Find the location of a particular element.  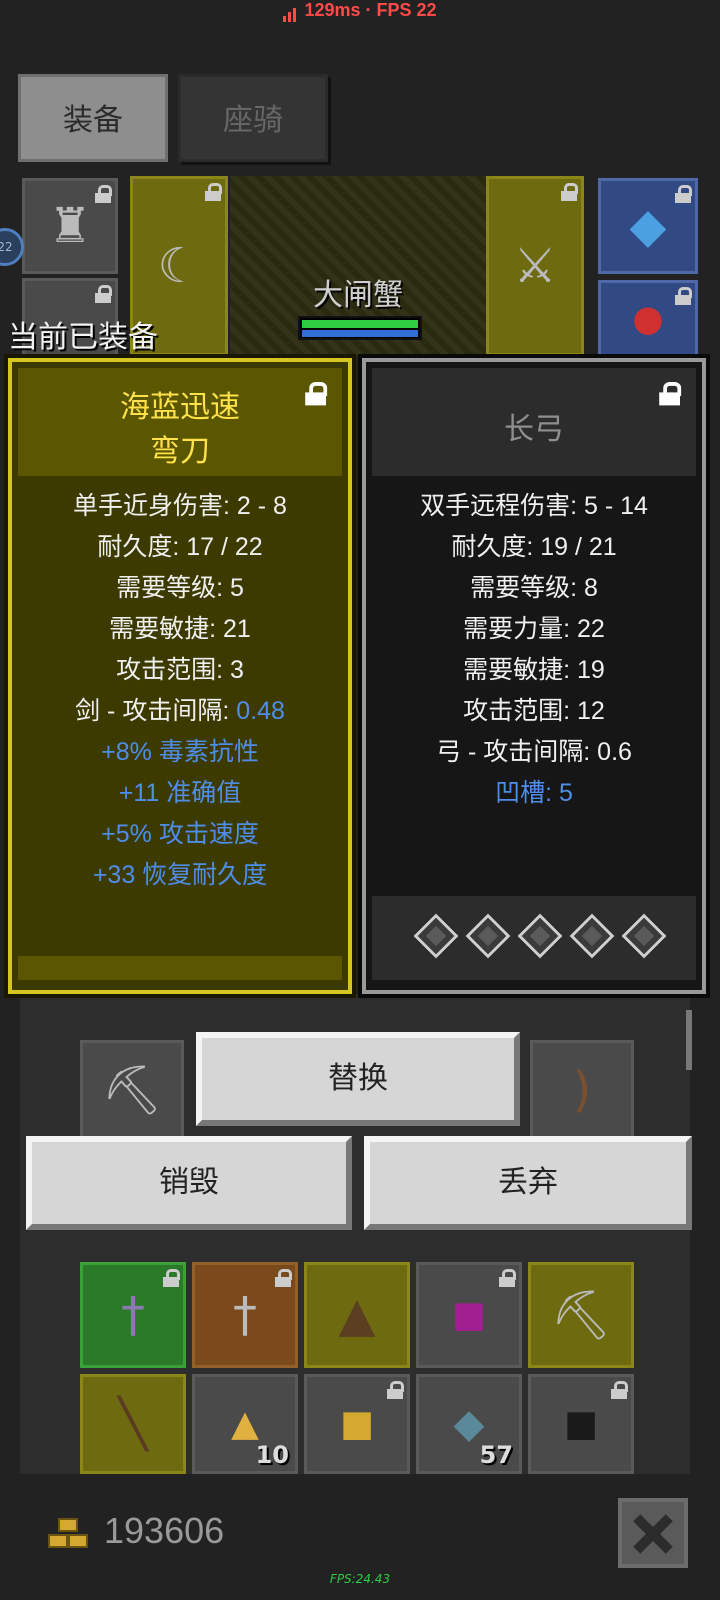

card-footer is located at coordinates (180, 968).